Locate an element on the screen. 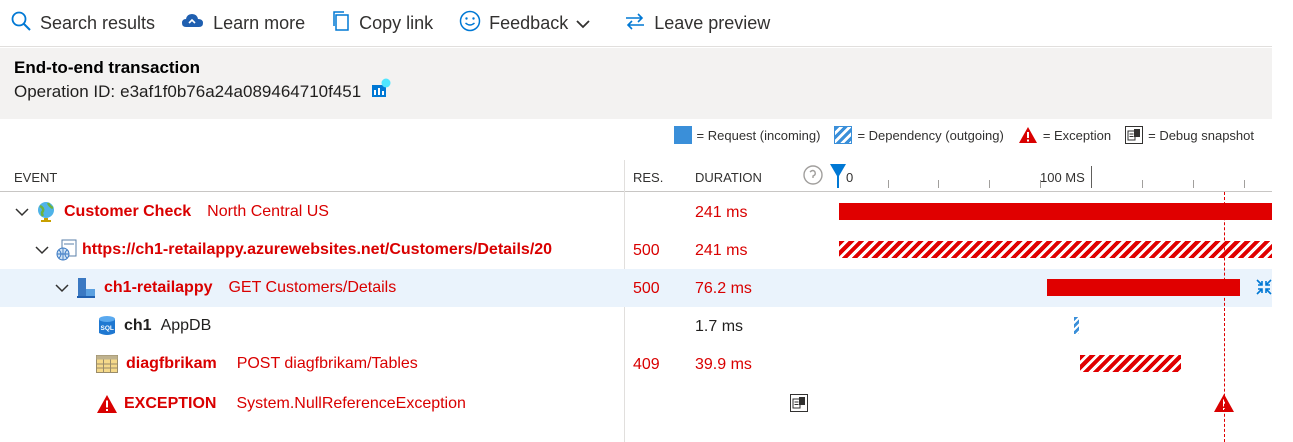 This screenshot has width=1293, height=442. operation-id-value: e3af1f0b76a24a089464710f451 is located at coordinates (241, 91).